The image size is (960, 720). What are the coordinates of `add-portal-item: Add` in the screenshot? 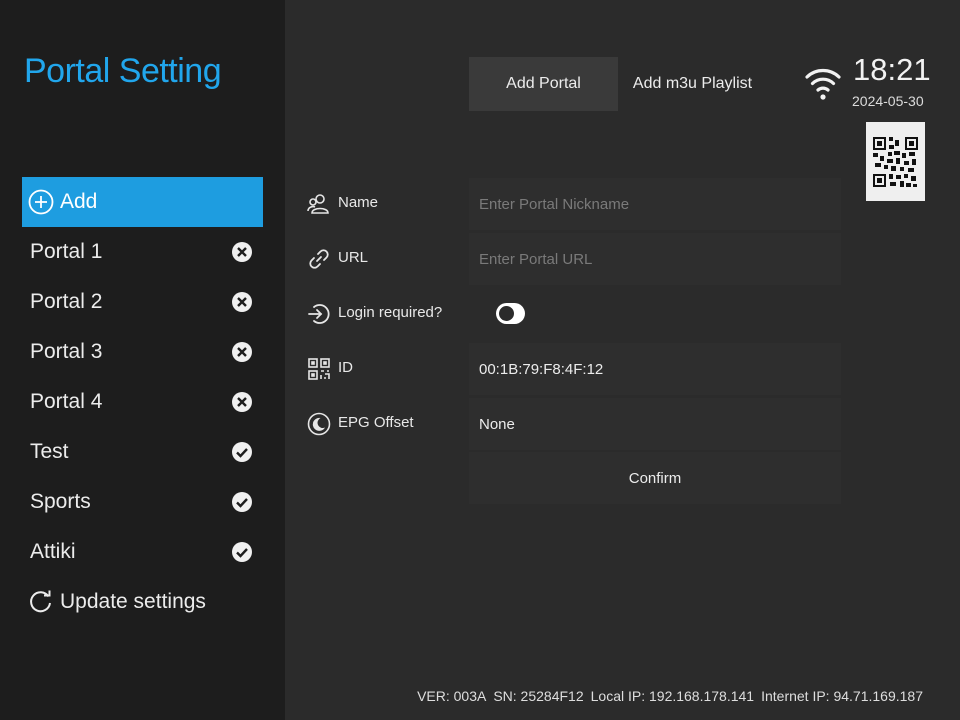 It's located at (142, 202).